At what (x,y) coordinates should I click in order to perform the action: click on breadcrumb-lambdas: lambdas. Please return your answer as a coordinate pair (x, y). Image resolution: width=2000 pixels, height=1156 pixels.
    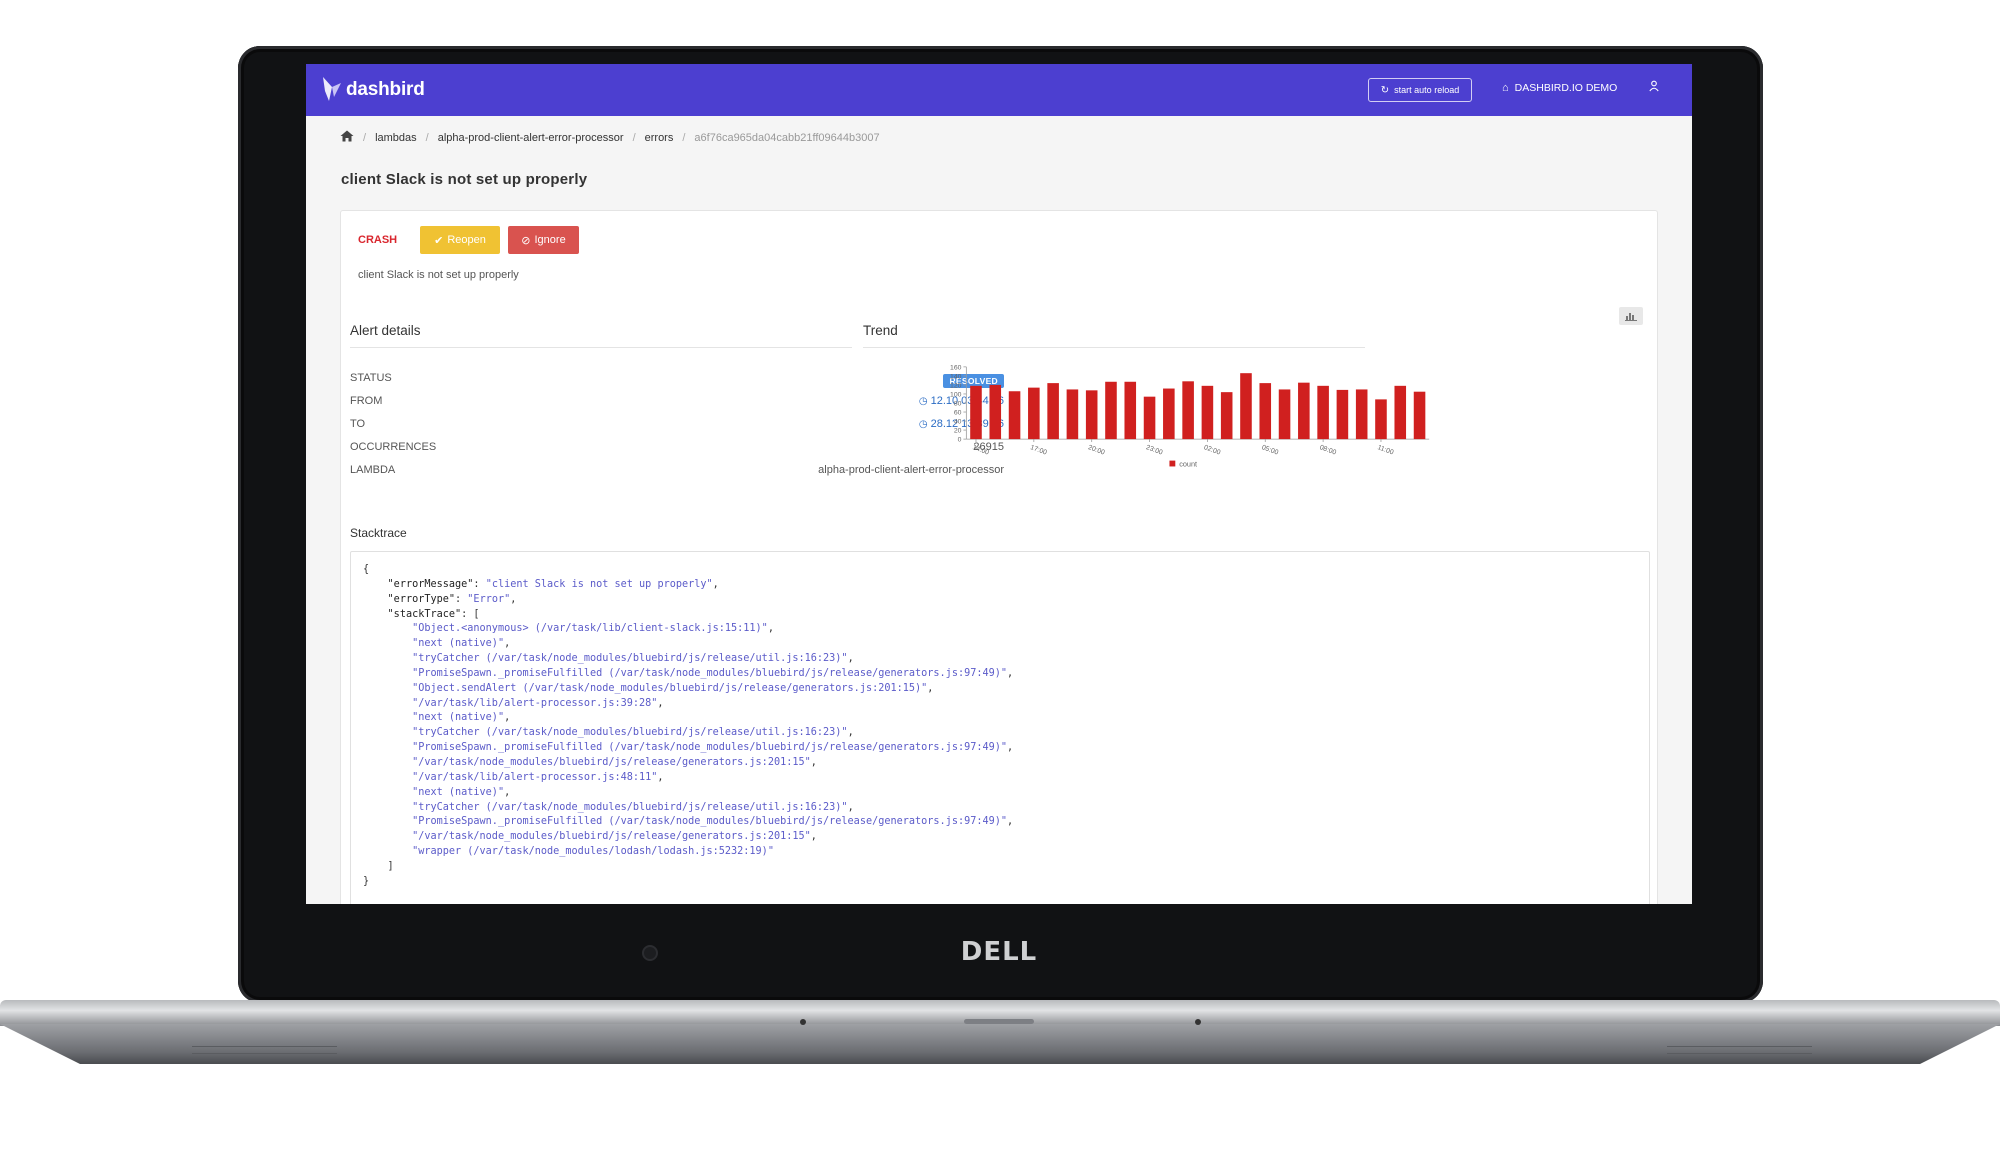
    Looking at the image, I should click on (396, 138).